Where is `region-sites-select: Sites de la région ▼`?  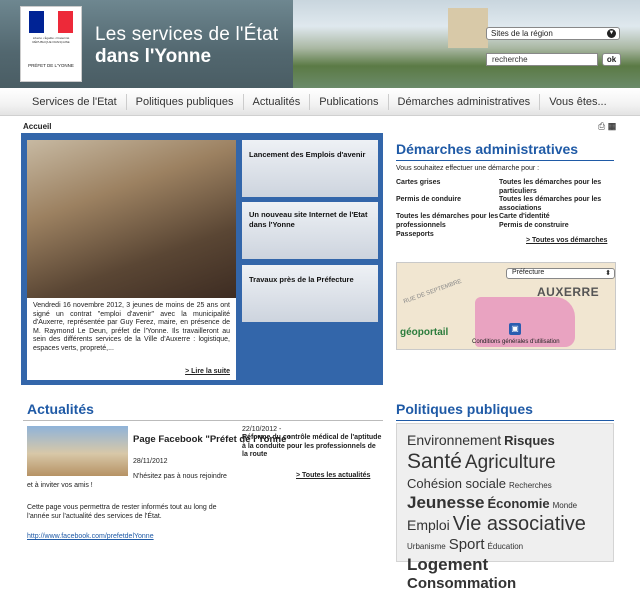
region-sites-select: Sites de la région ▼ is located at coordinates (553, 33).